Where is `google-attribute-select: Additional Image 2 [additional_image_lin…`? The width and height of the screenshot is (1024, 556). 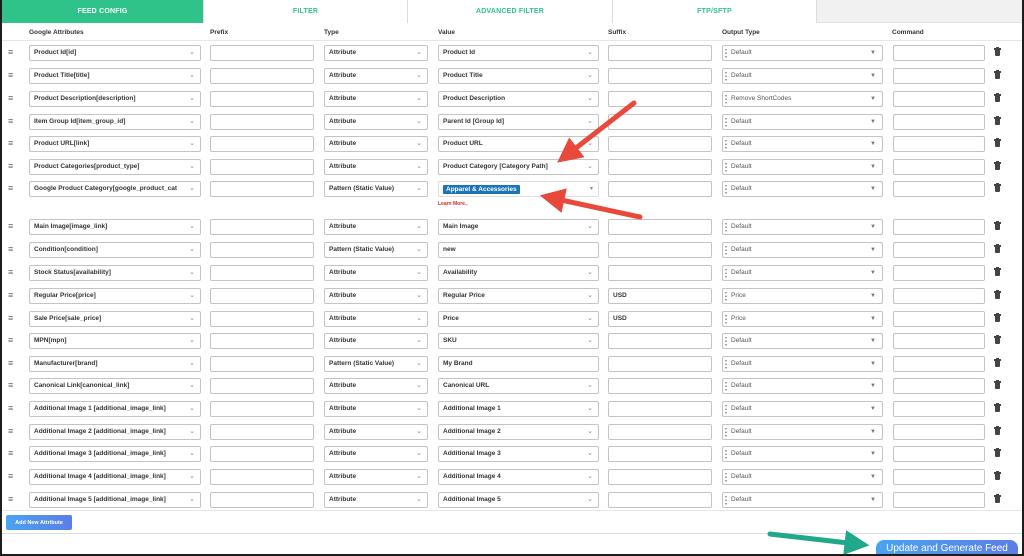 google-attribute-select: Additional Image 2 [additional_image_lin… is located at coordinates (115, 432).